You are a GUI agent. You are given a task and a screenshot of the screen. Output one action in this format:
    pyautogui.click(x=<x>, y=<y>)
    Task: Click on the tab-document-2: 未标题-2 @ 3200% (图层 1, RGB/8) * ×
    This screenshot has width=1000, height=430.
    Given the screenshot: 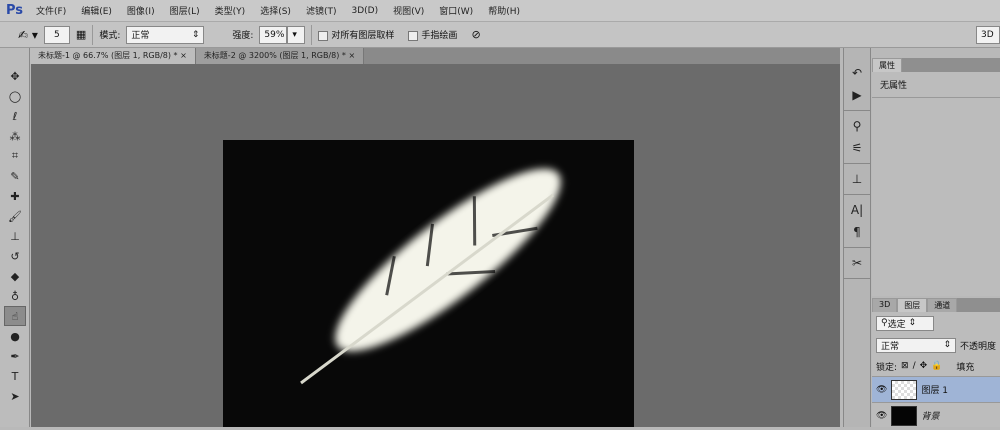 What is the action you would take?
    pyautogui.click(x=280, y=56)
    